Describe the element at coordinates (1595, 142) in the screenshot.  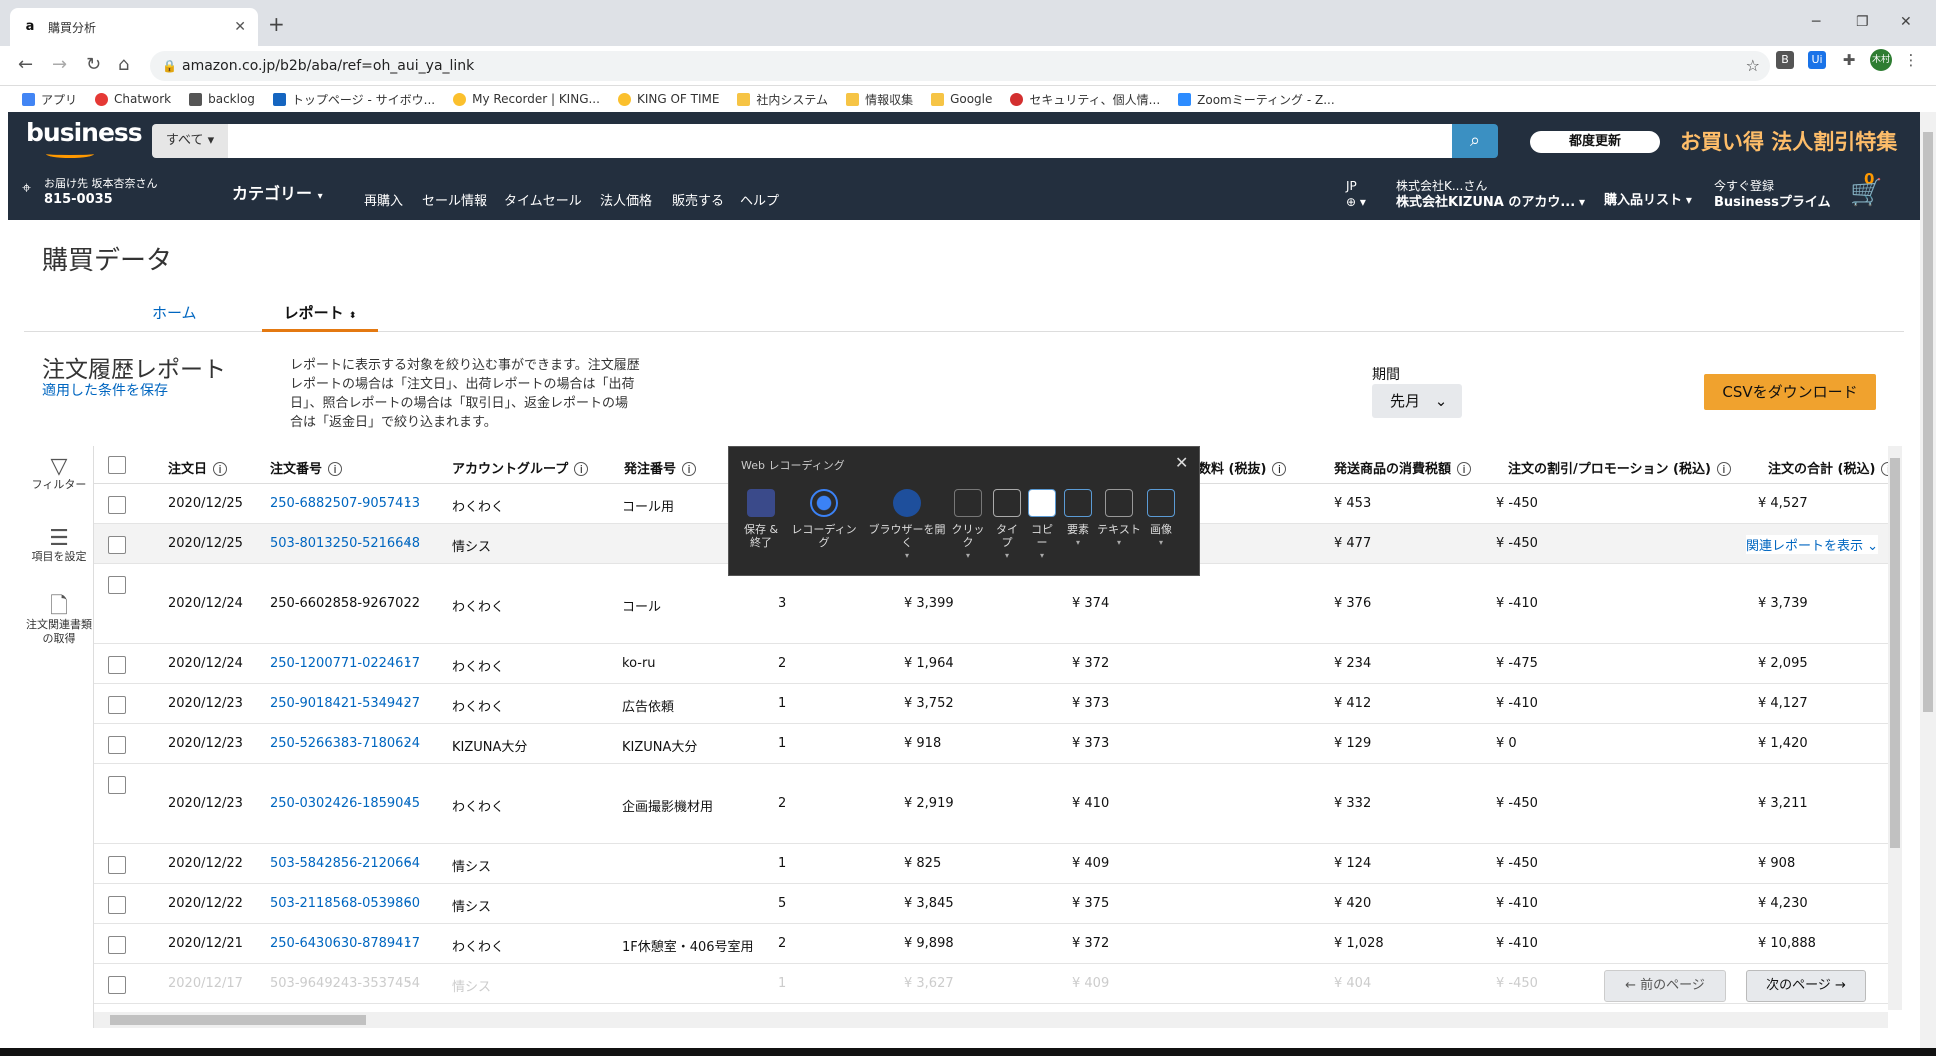
I see `refresh-button: 都度更新` at that location.